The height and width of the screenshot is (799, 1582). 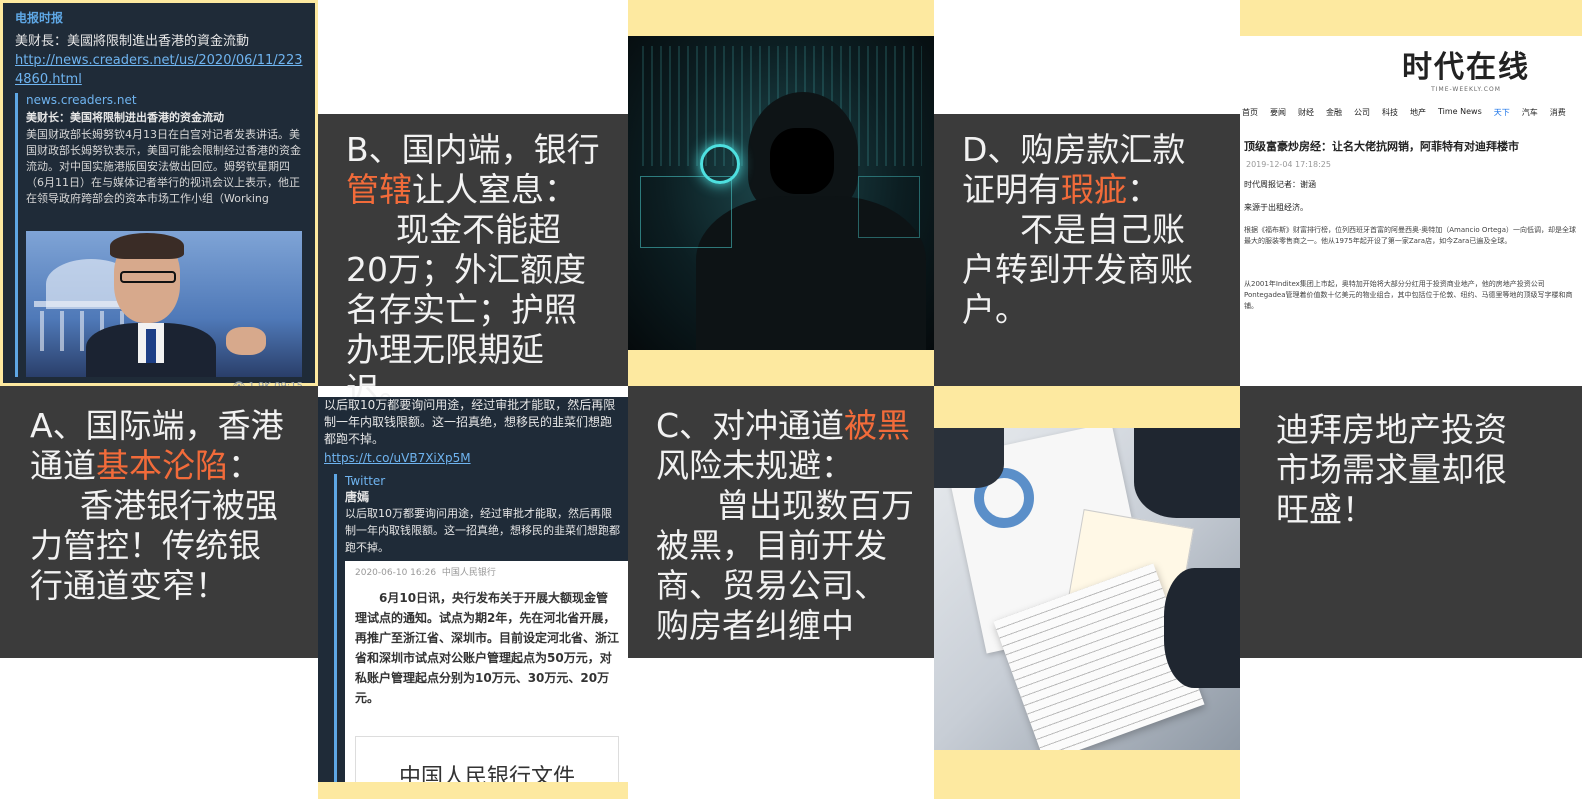 I want to click on panel-d-heading-2: 证明有瑕疵：, so click(x=1061, y=189).